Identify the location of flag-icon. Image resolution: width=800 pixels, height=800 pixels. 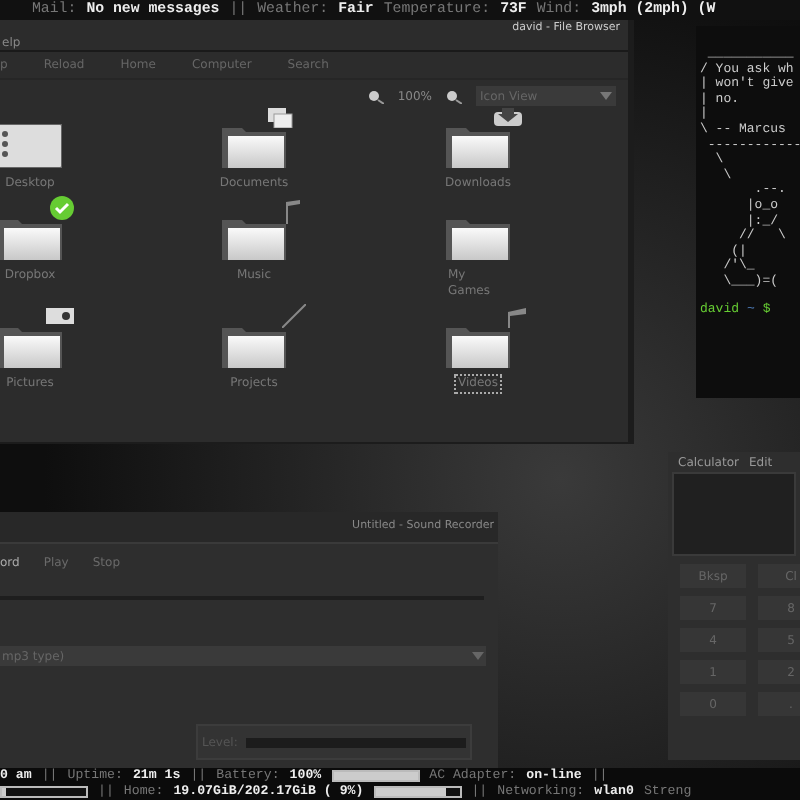
(516, 318).